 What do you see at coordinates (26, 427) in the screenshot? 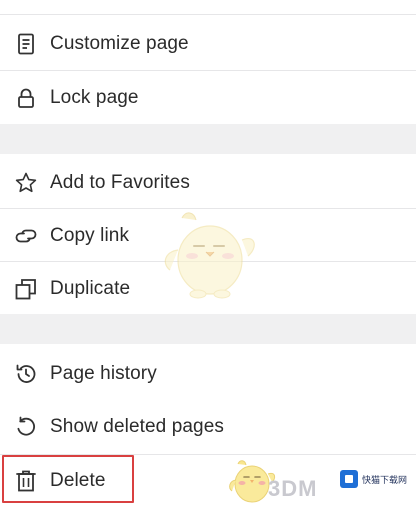
I see `restore-icon` at bounding box center [26, 427].